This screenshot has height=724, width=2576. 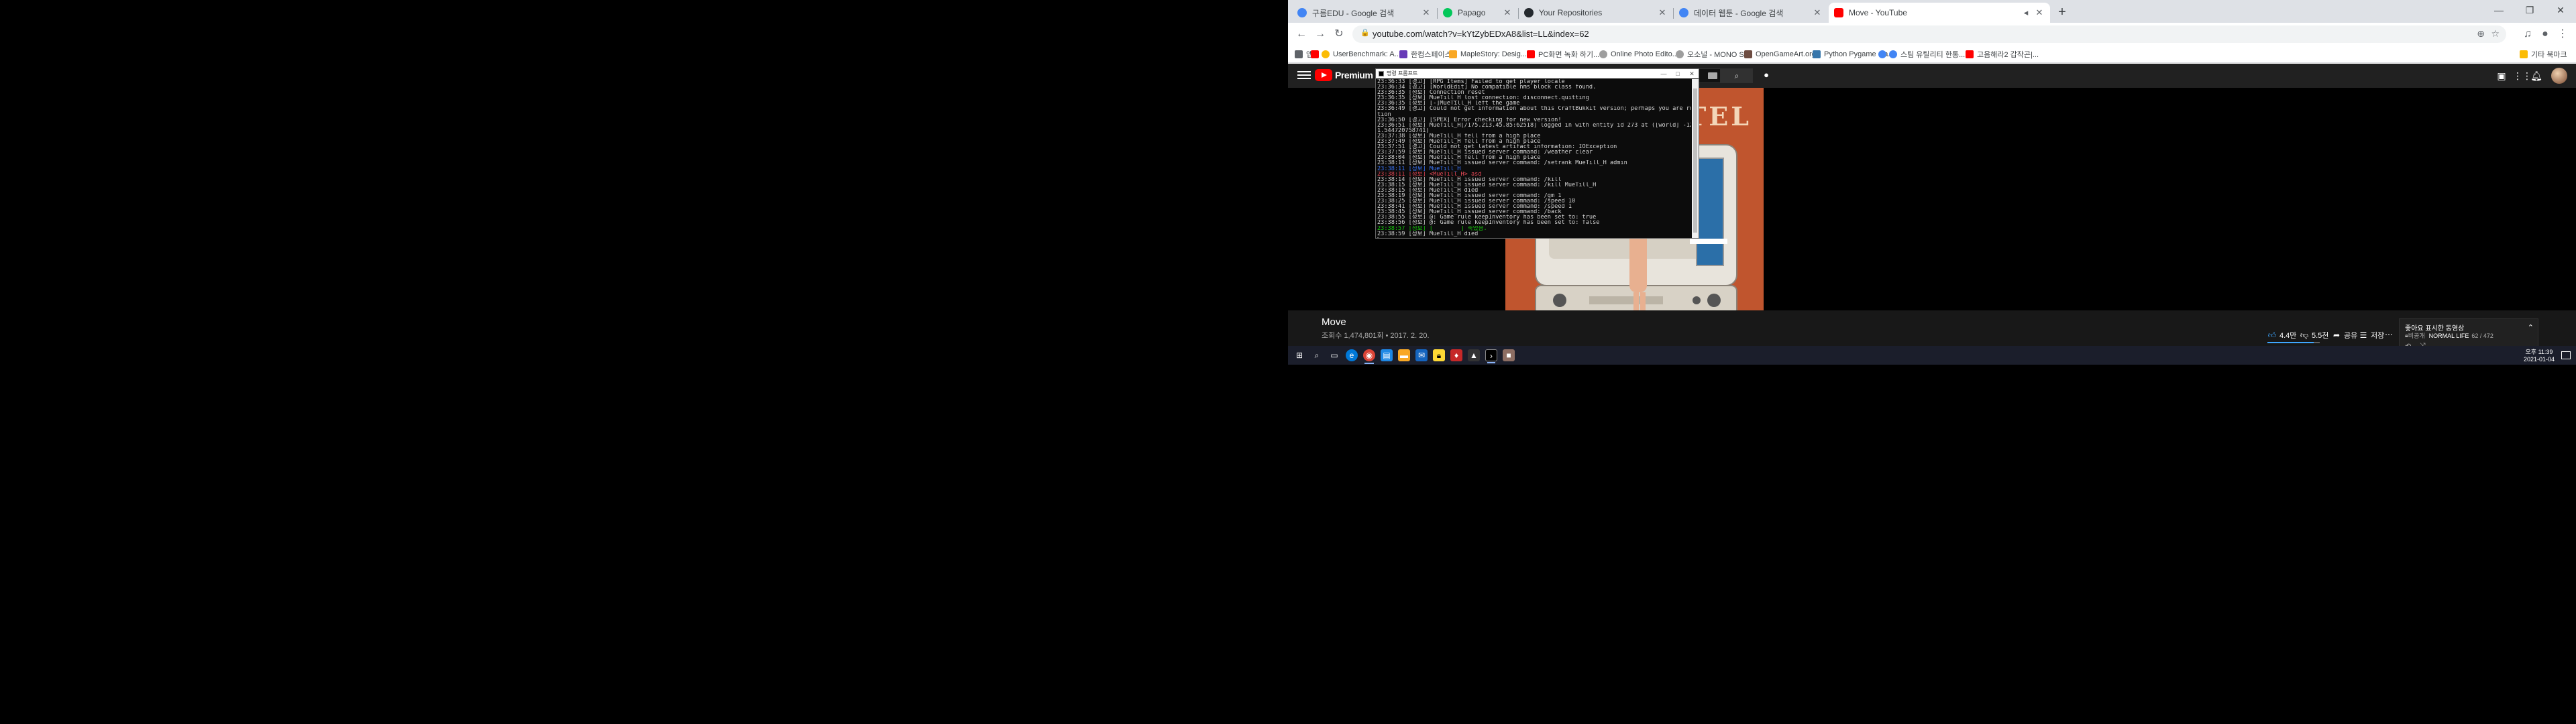 What do you see at coordinates (2549, 55) in the screenshot?
I see `bookmark-label: 기타 북마크` at bounding box center [2549, 55].